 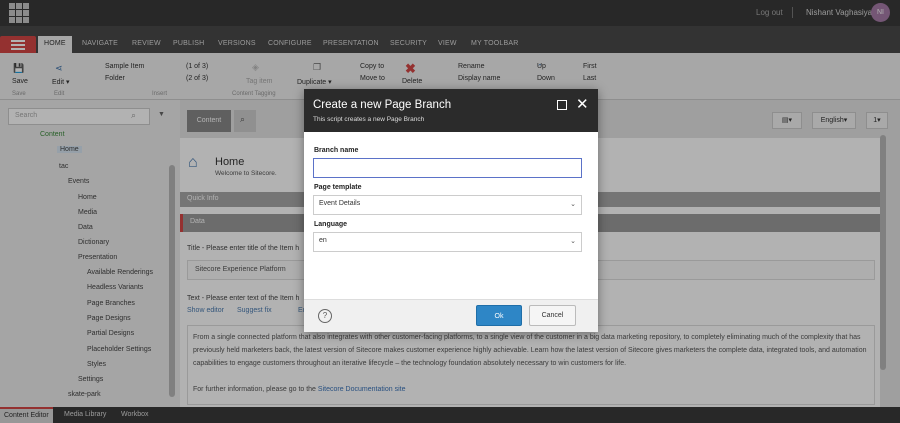 What do you see at coordinates (369, 119) in the screenshot?
I see `dialog-subtitle: This script creates a new Page Branch` at bounding box center [369, 119].